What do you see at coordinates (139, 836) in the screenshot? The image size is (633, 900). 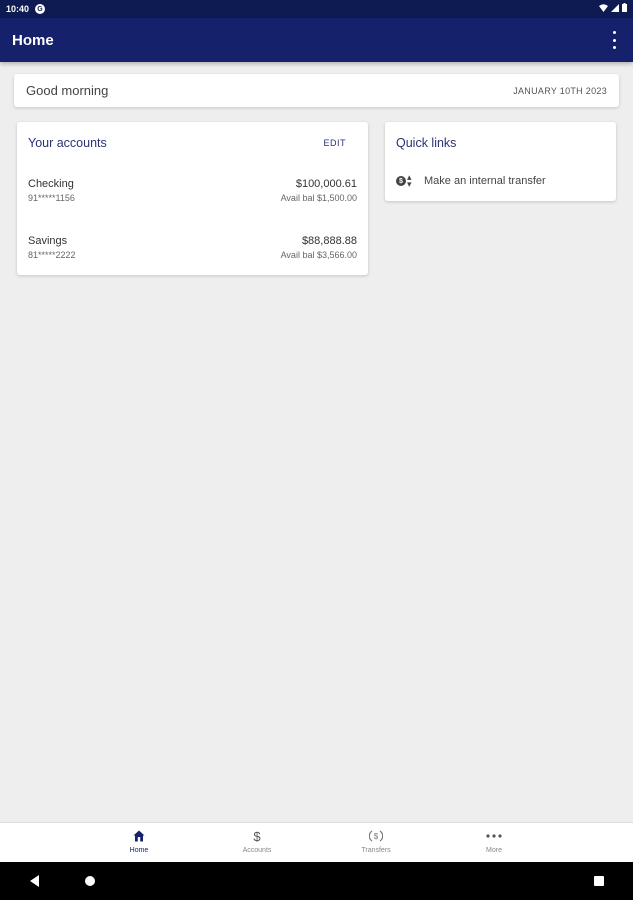 I see `home-icon` at bounding box center [139, 836].